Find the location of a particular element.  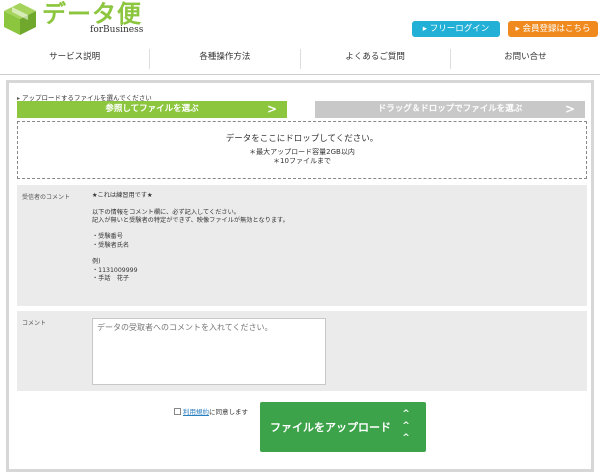

nav-divider is located at coordinates (300, 74).